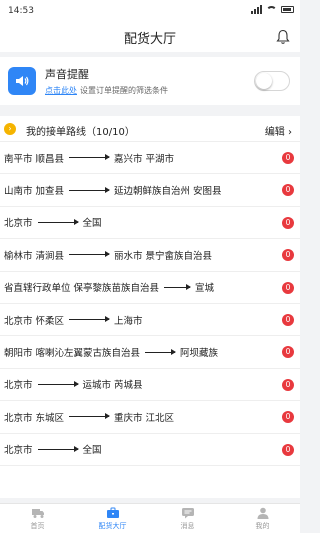 This screenshot has width=320, height=533. Describe the element at coordinates (262, 526) in the screenshot. I see `tab-profile-label: 我的` at that location.